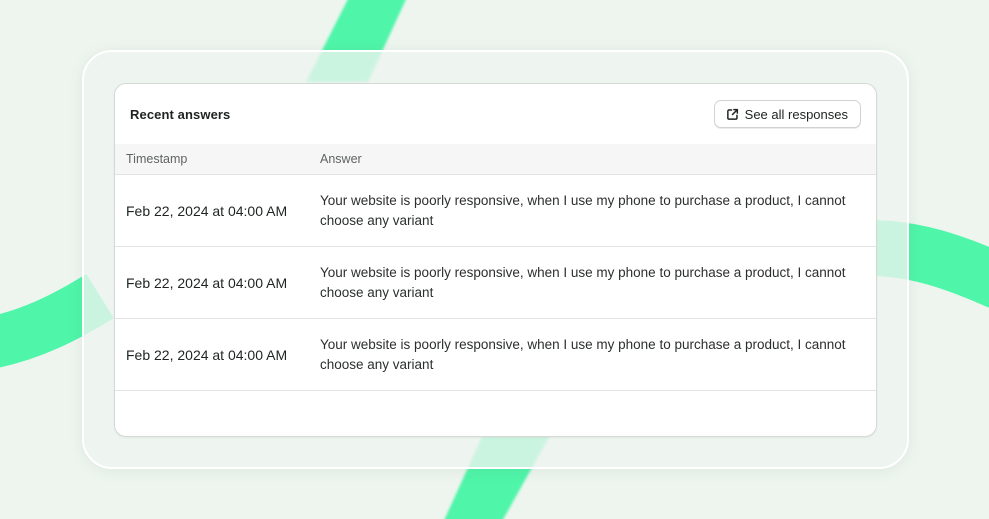 The height and width of the screenshot is (519, 989). What do you see at coordinates (495, 159) in the screenshot?
I see `table-header: Timestamp Answer` at bounding box center [495, 159].